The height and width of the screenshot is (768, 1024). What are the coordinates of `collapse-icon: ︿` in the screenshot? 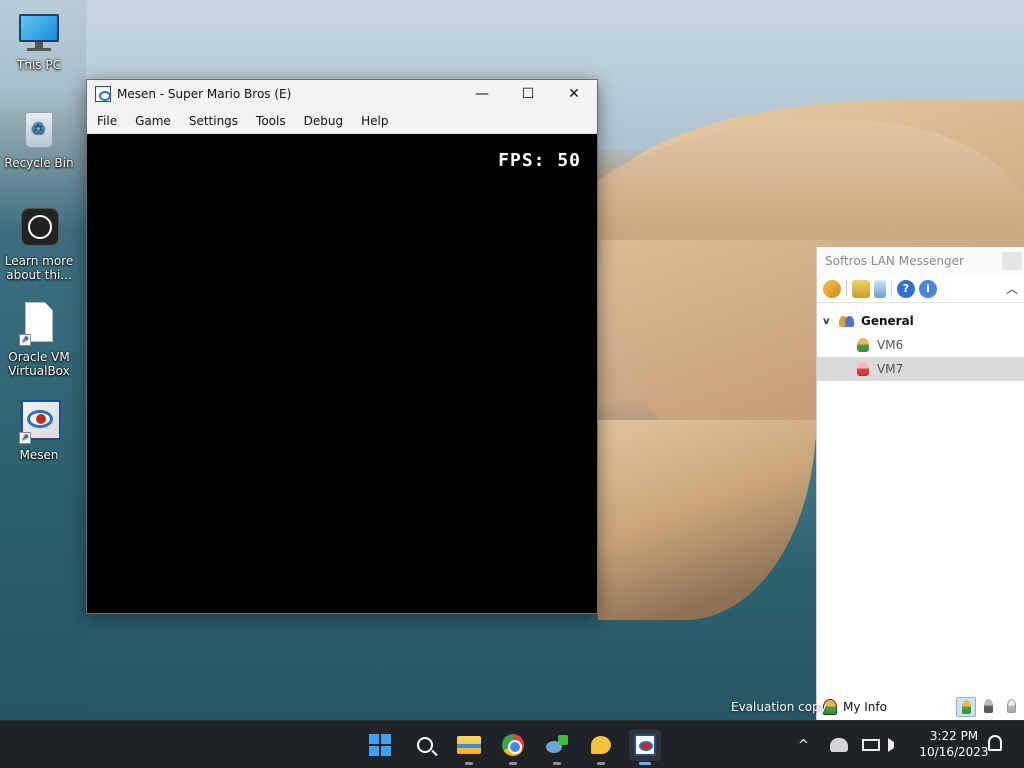 It's located at (1012, 288).